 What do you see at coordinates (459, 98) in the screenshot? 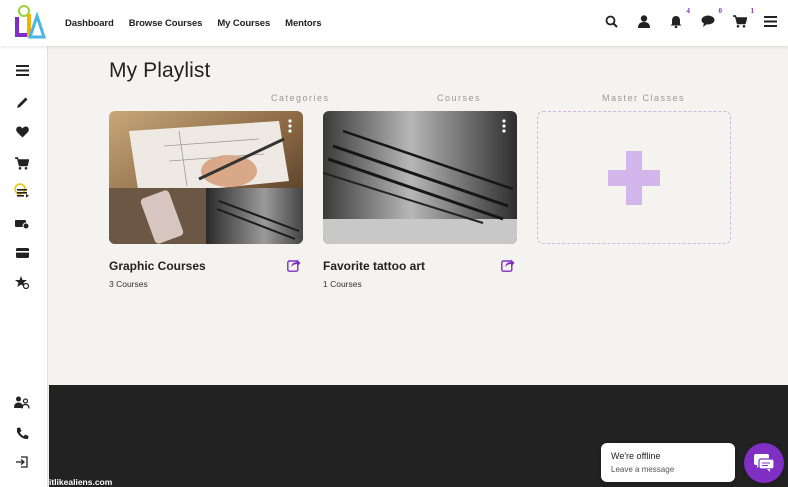
I see `footer-heading-courses: Courses` at bounding box center [459, 98].